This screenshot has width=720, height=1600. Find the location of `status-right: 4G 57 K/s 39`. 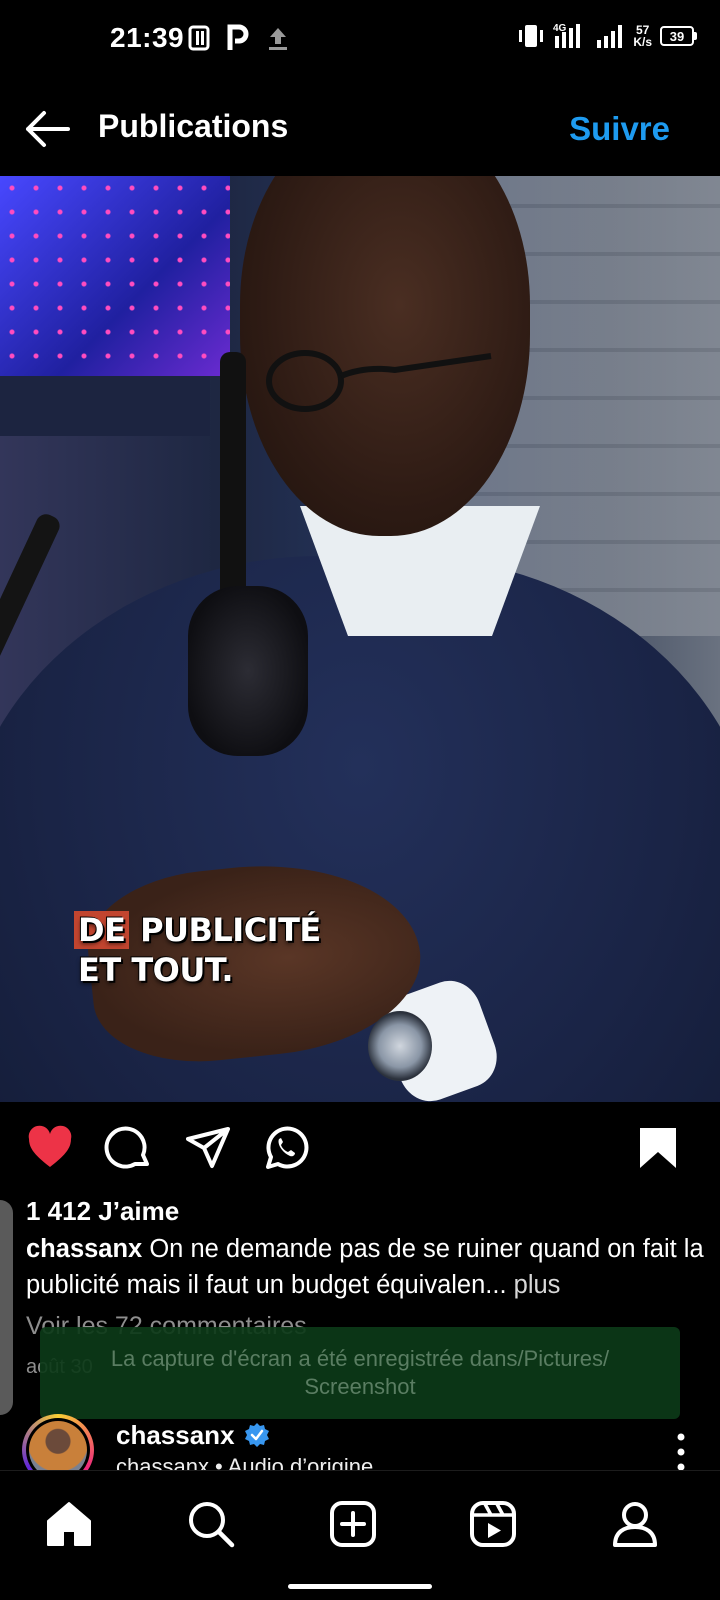

status-right: 4G 57 K/s 39 is located at coordinates (607, 36).